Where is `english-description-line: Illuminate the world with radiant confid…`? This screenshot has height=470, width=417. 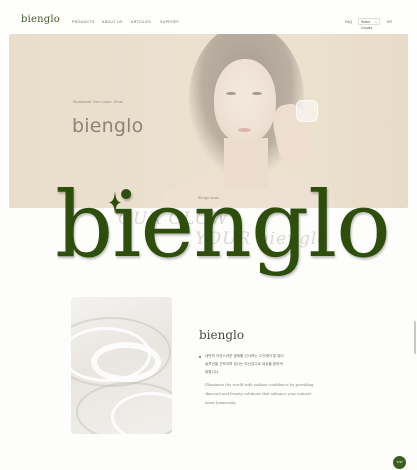
english-description-line: Illuminate the world with radiant confid… is located at coordinates (259, 385).